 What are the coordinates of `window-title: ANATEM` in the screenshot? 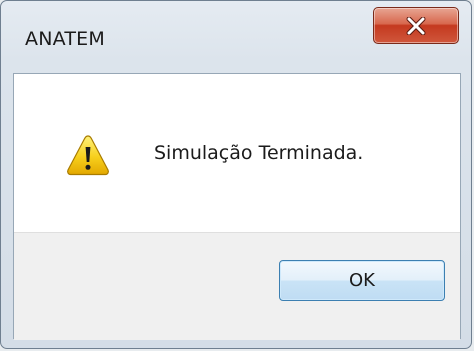 It's located at (65, 39).